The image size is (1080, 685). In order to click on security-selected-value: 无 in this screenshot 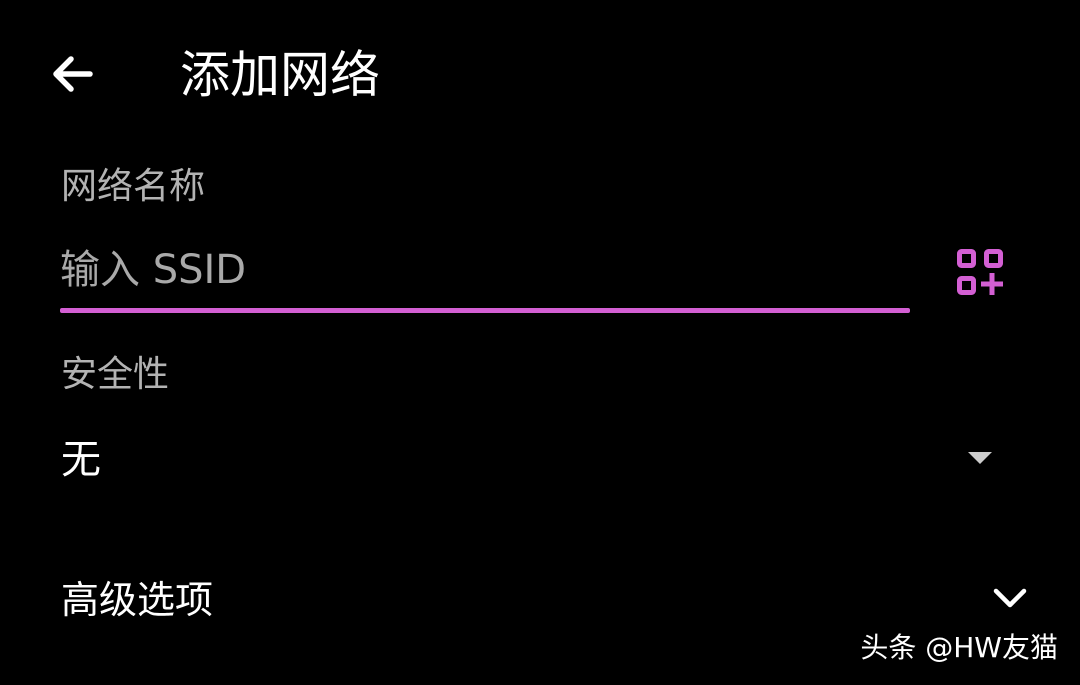, I will do `click(81, 460)`.